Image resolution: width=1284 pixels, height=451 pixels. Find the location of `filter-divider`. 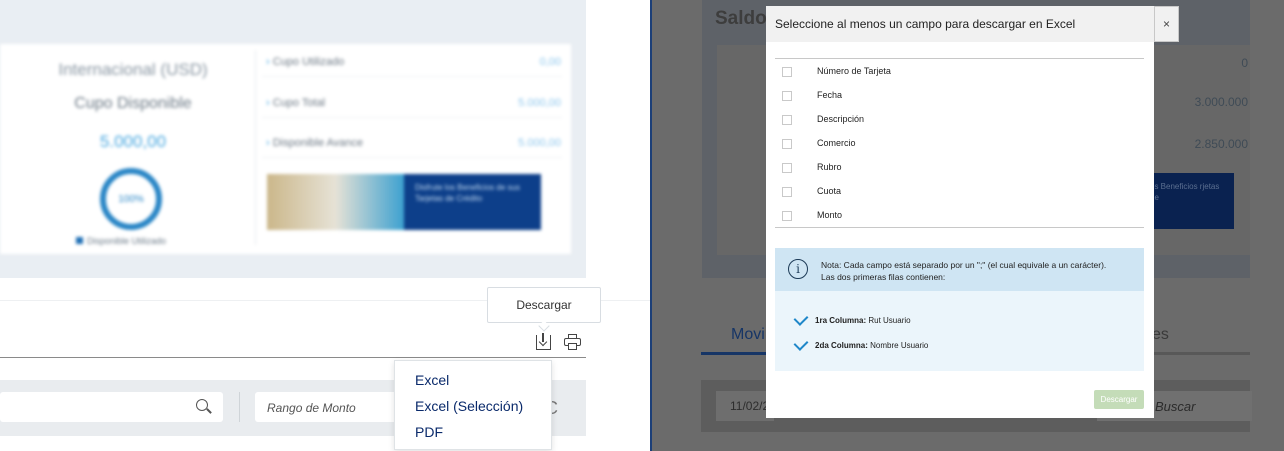

filter-divider is located at coordinates (239, 407).